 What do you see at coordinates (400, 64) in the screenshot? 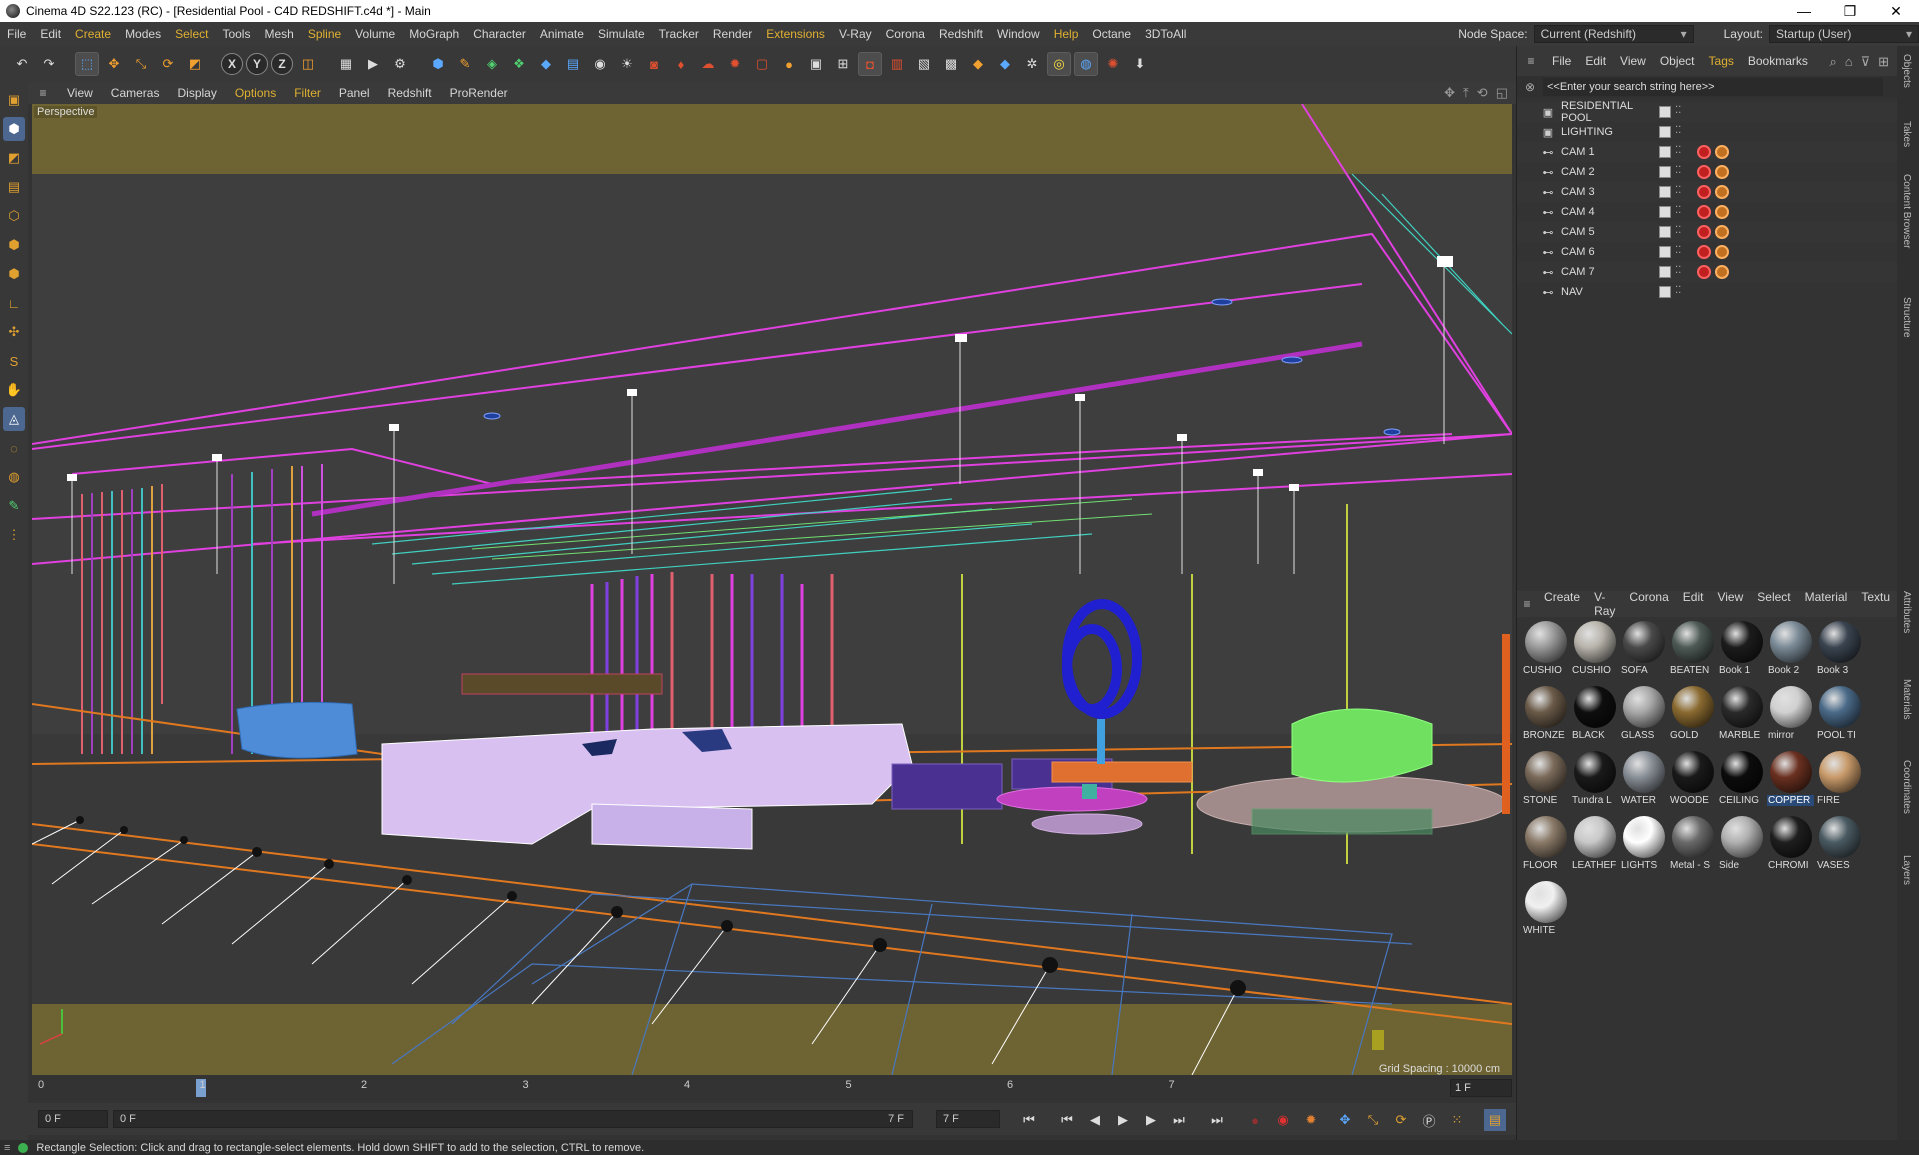
I see `render-settings-icon: ⚙` at bounding box center [400, 64].